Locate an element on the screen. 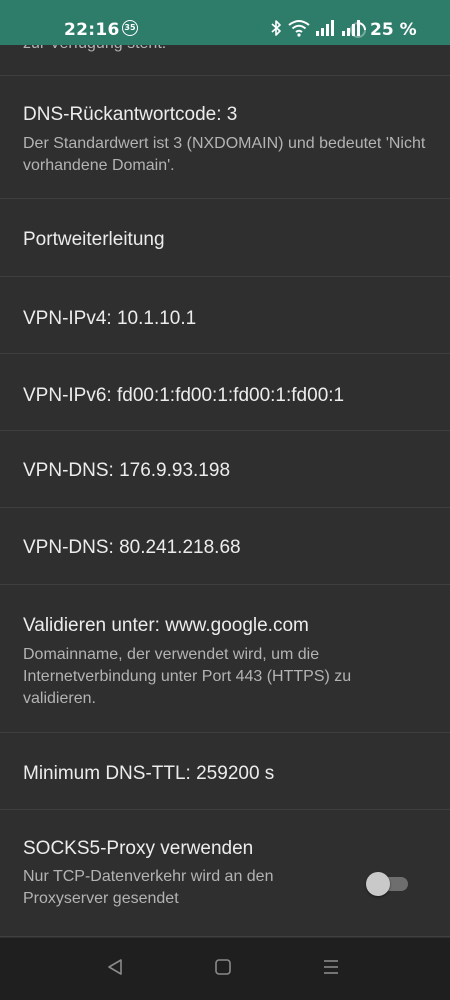 Image resolution: width=450 pixels, height=1000 pixels. notification-badge: 35 is located at coordinates (130, 28).